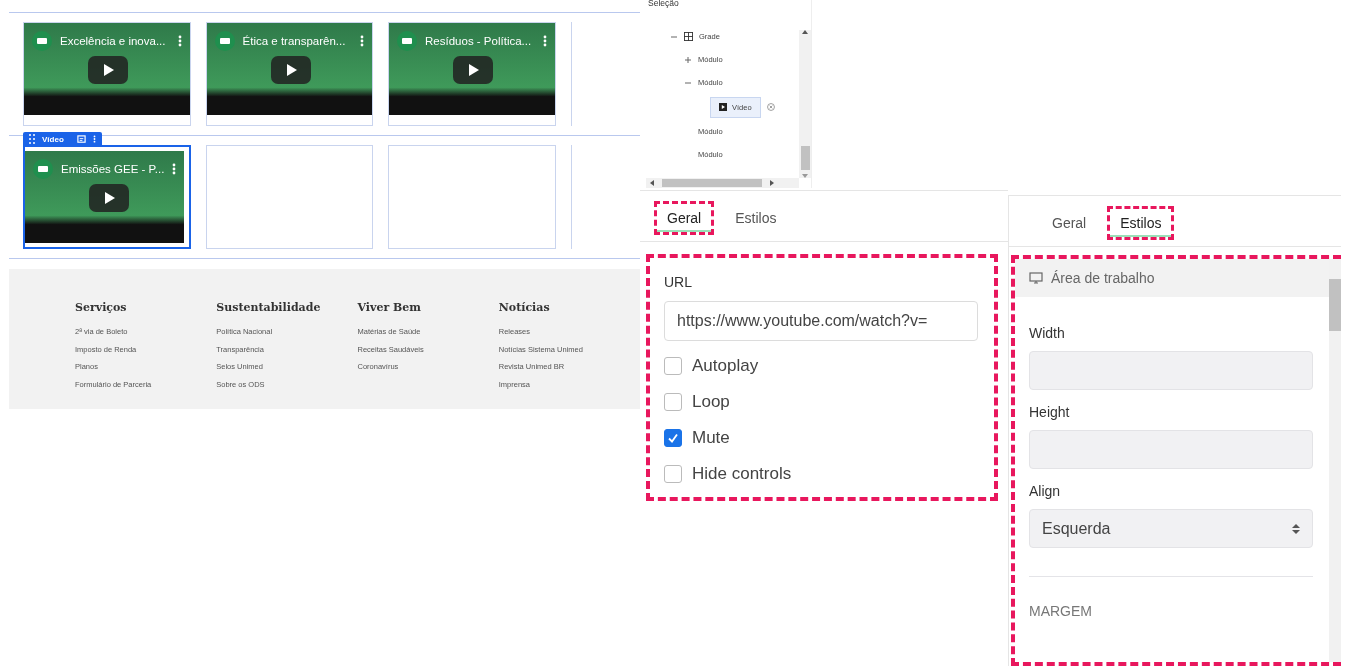 This screenshot has height=666, width=1345. What do you see at coordinates (1172, 278) in the screenshot?
I see `section-header: Área de trabalho` at bounding box center [1172, 278].